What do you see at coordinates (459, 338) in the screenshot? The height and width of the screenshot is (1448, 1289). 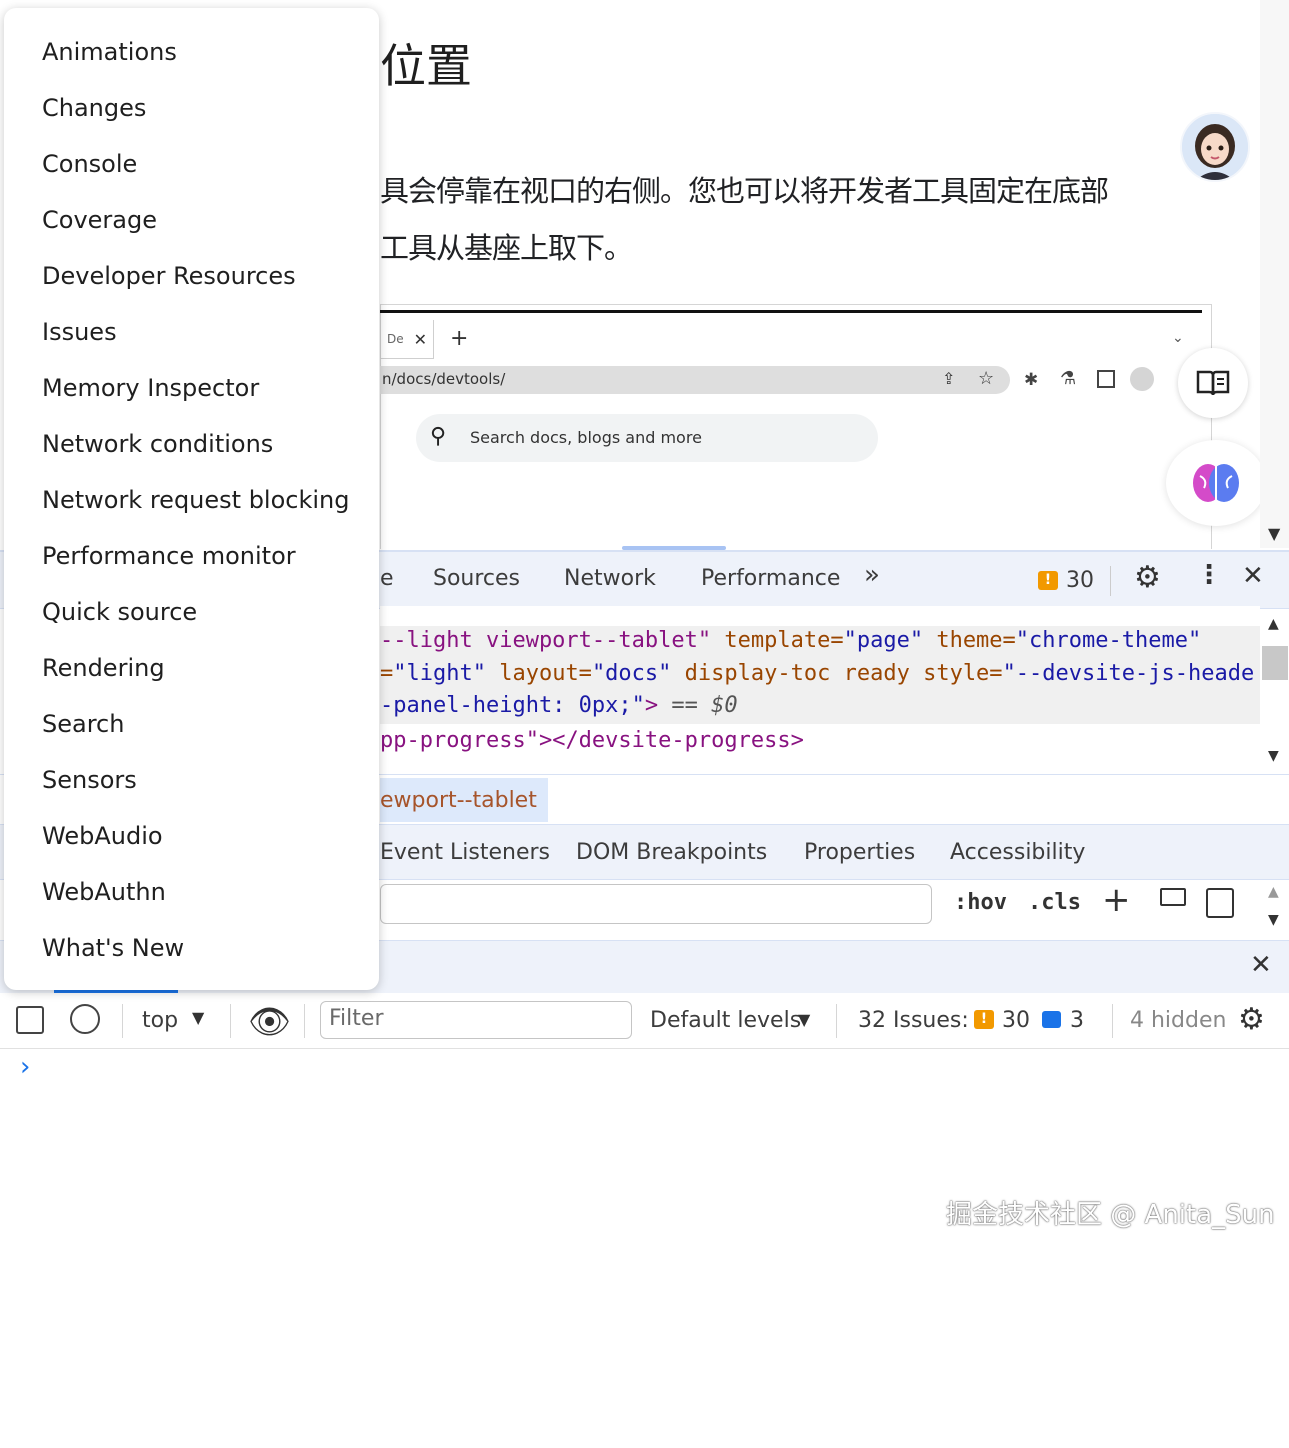 I see `new-tab-plus-icon: +` at bounding box center [459, 338].